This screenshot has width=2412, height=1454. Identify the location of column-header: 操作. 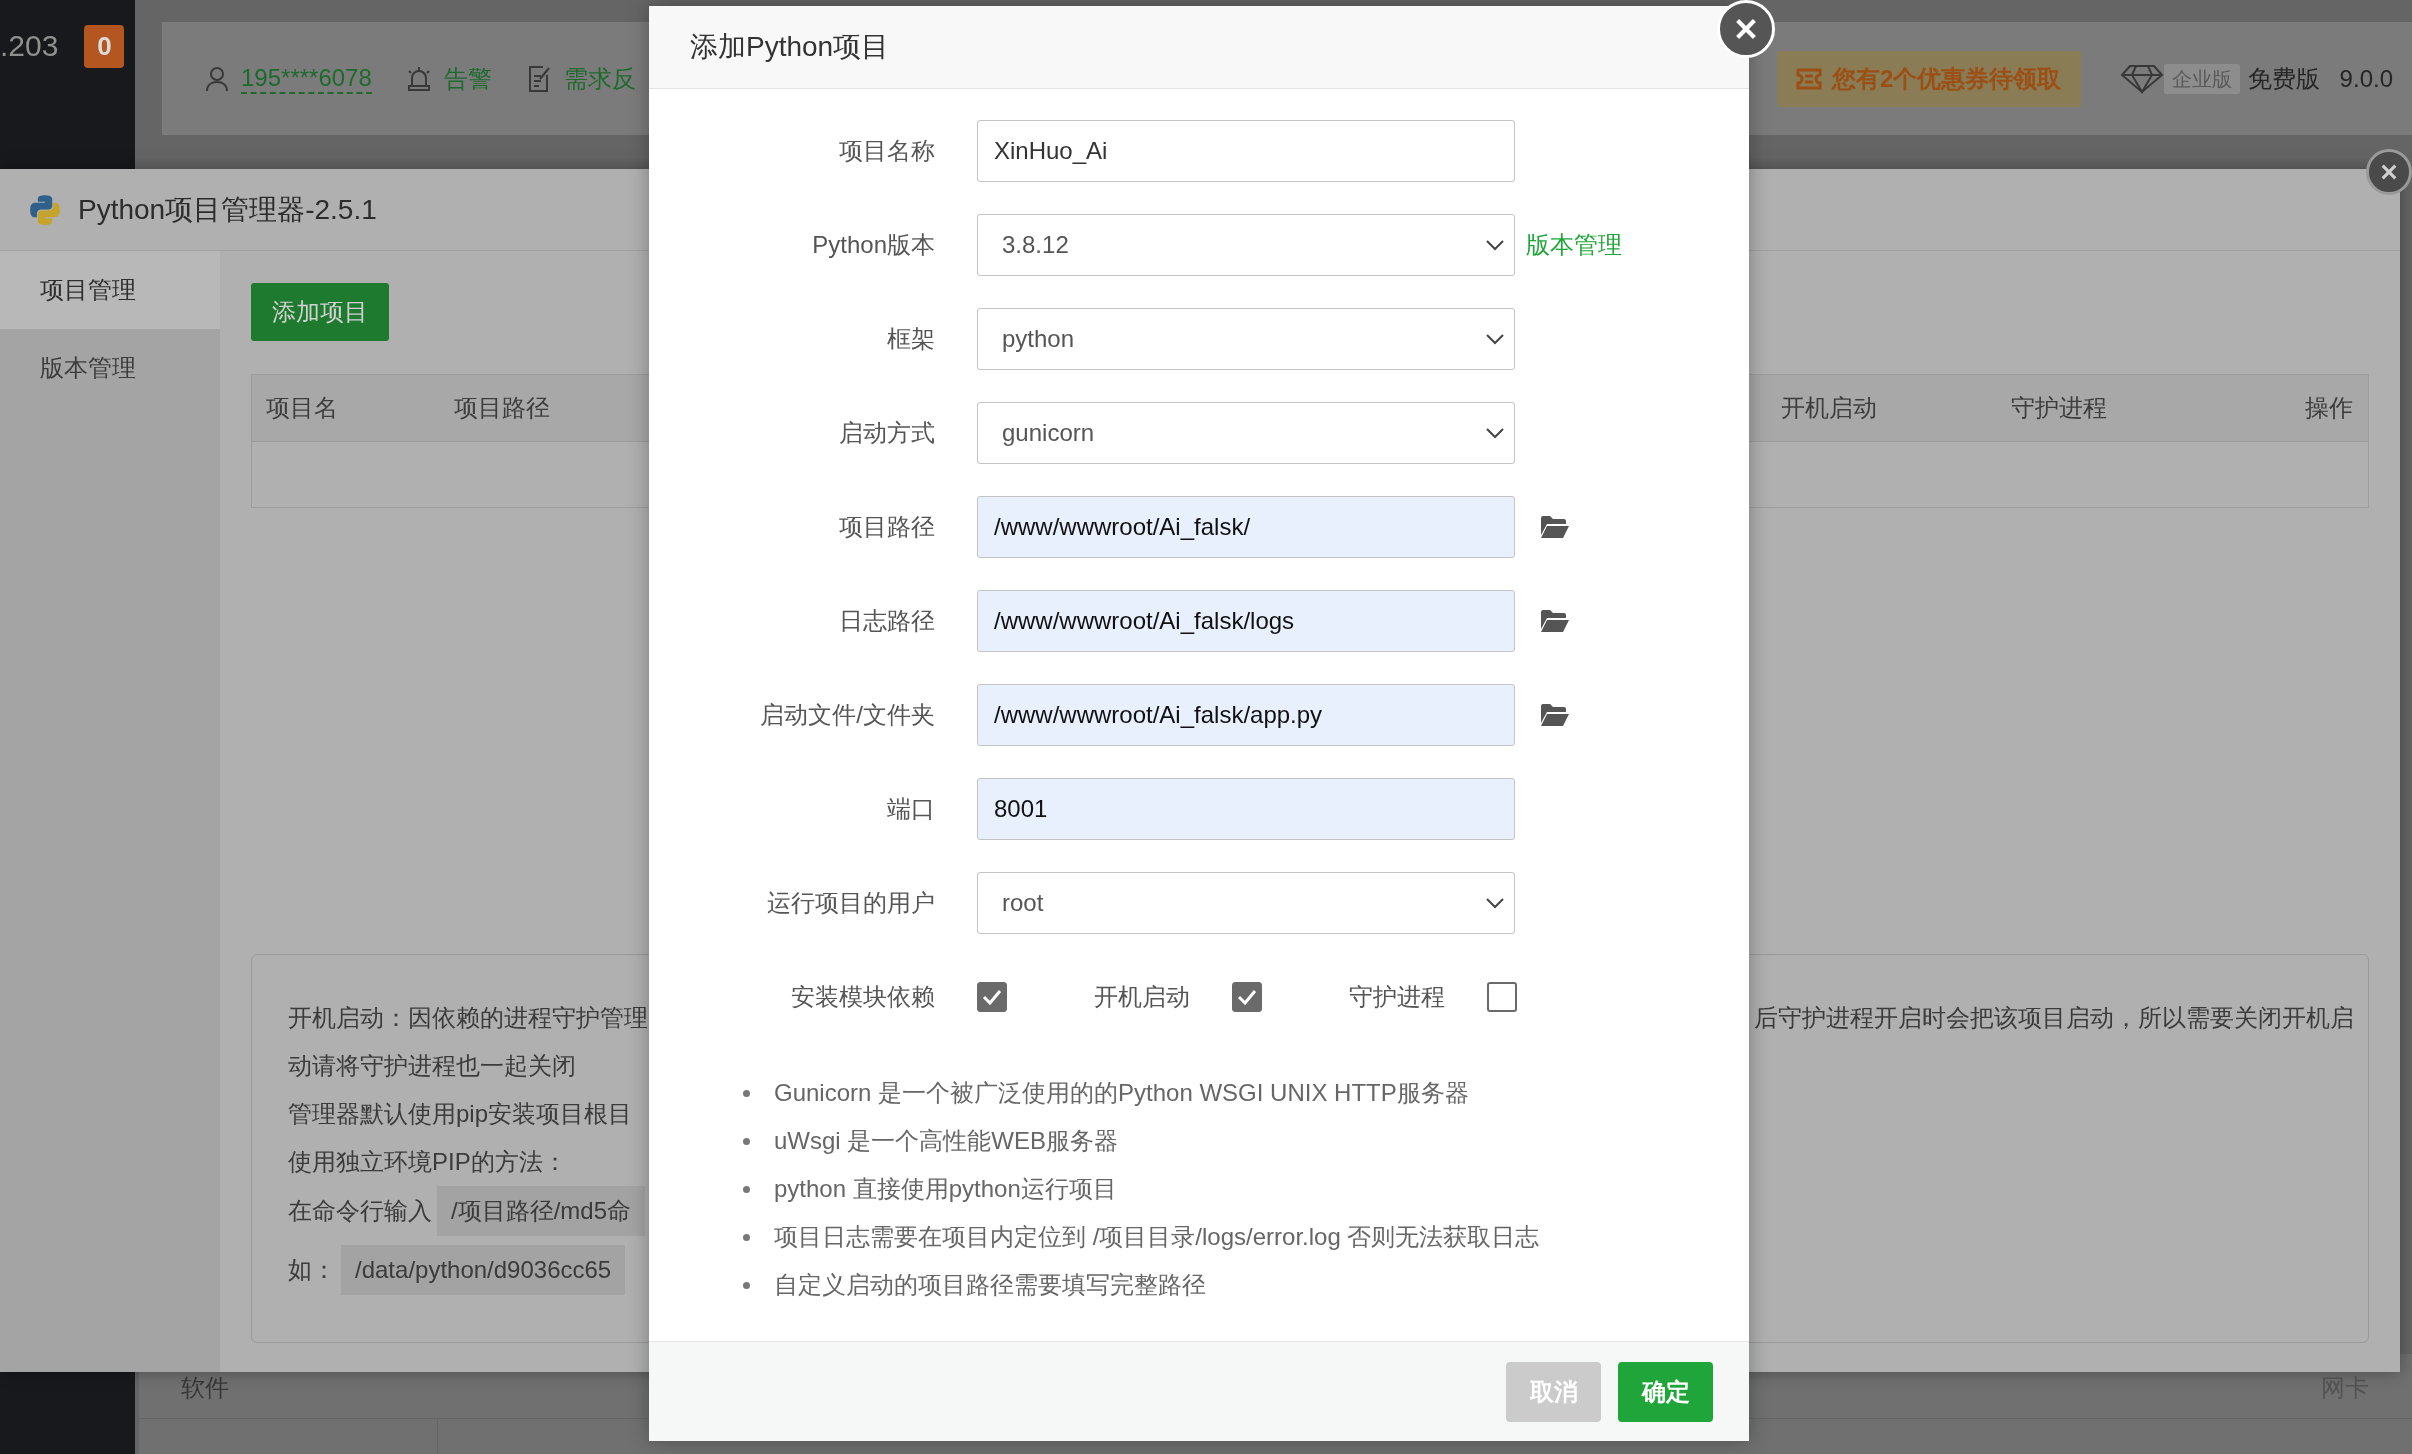
(2329, 408).